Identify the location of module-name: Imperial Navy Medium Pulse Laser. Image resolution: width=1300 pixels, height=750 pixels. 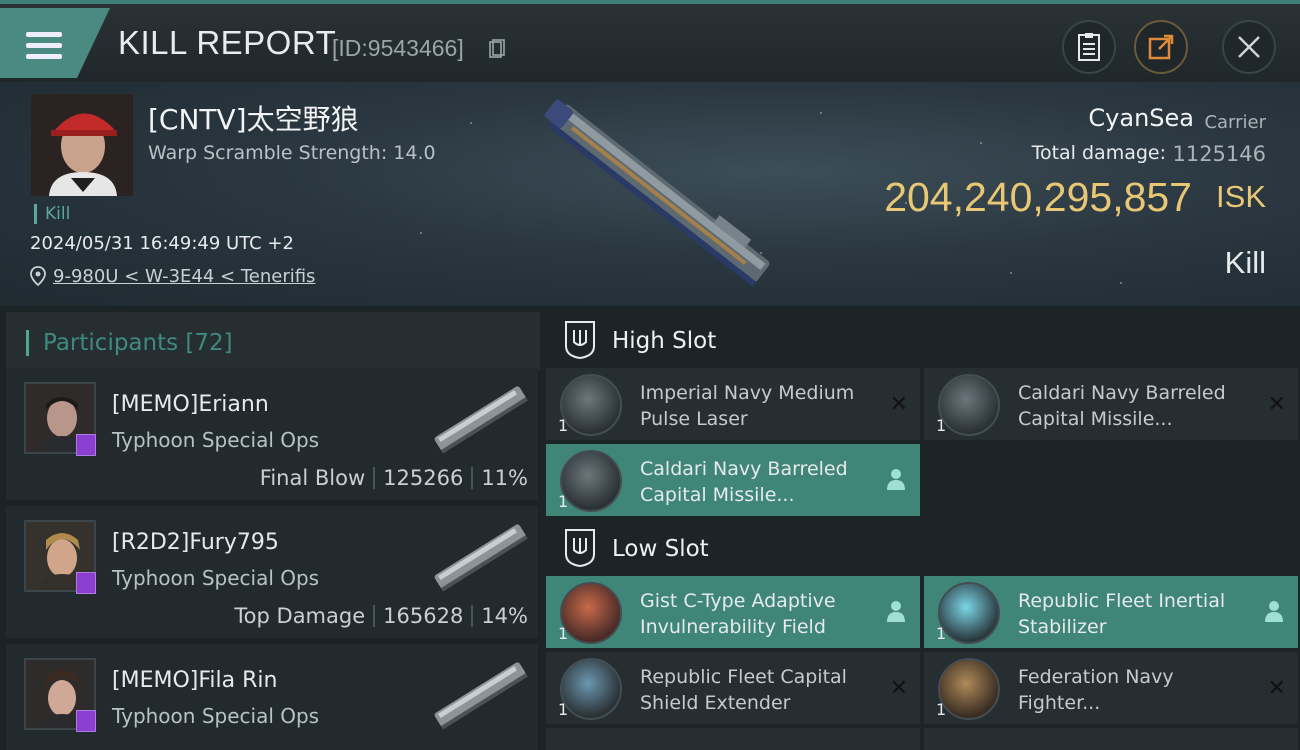
(747, 406).